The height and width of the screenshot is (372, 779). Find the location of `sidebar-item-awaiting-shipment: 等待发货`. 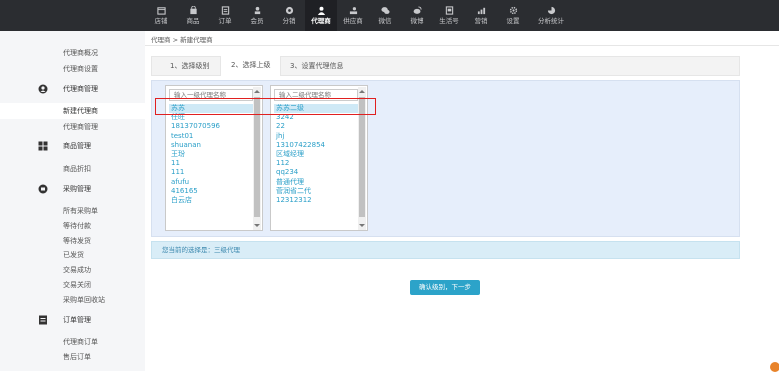

sidebar-item-awaiting-shipment: 等待发货 is located at coordinates (77, 241).